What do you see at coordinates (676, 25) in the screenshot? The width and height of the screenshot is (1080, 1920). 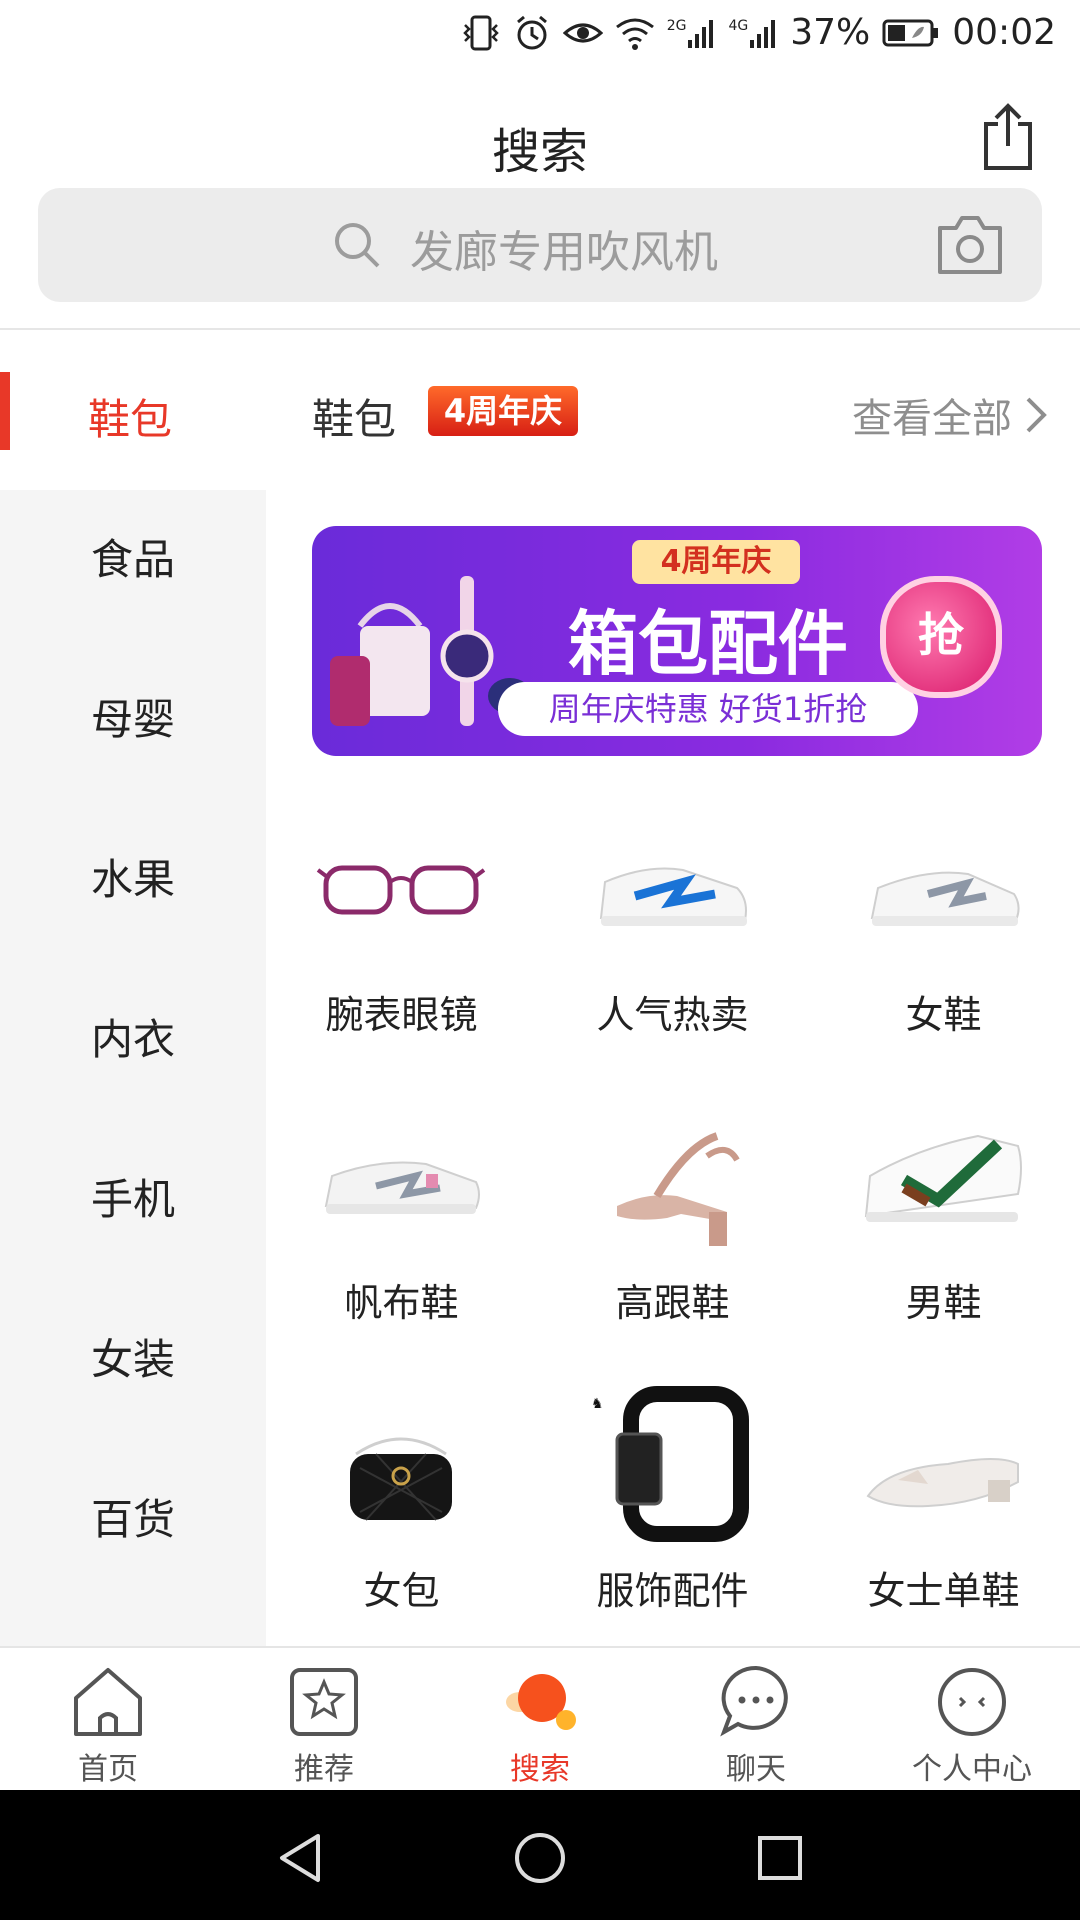 I see `signal-2g-label: 2G` at bounding box center [676, 25].